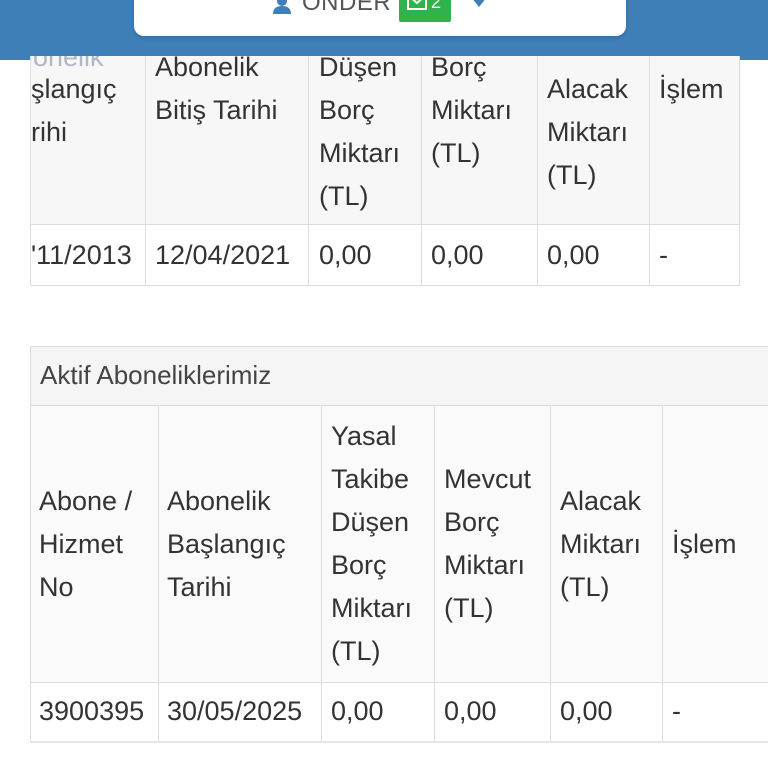 This screenshot has width=768, height=768. I want to click on mail-icon, so click(417, 5).